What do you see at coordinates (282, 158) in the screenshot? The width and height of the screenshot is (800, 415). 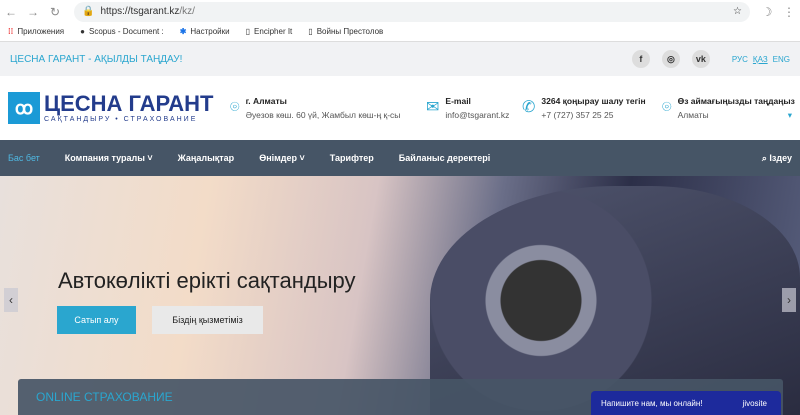 I see `nav-products: Өнімдер ˅` at bounding box center [282, 158].